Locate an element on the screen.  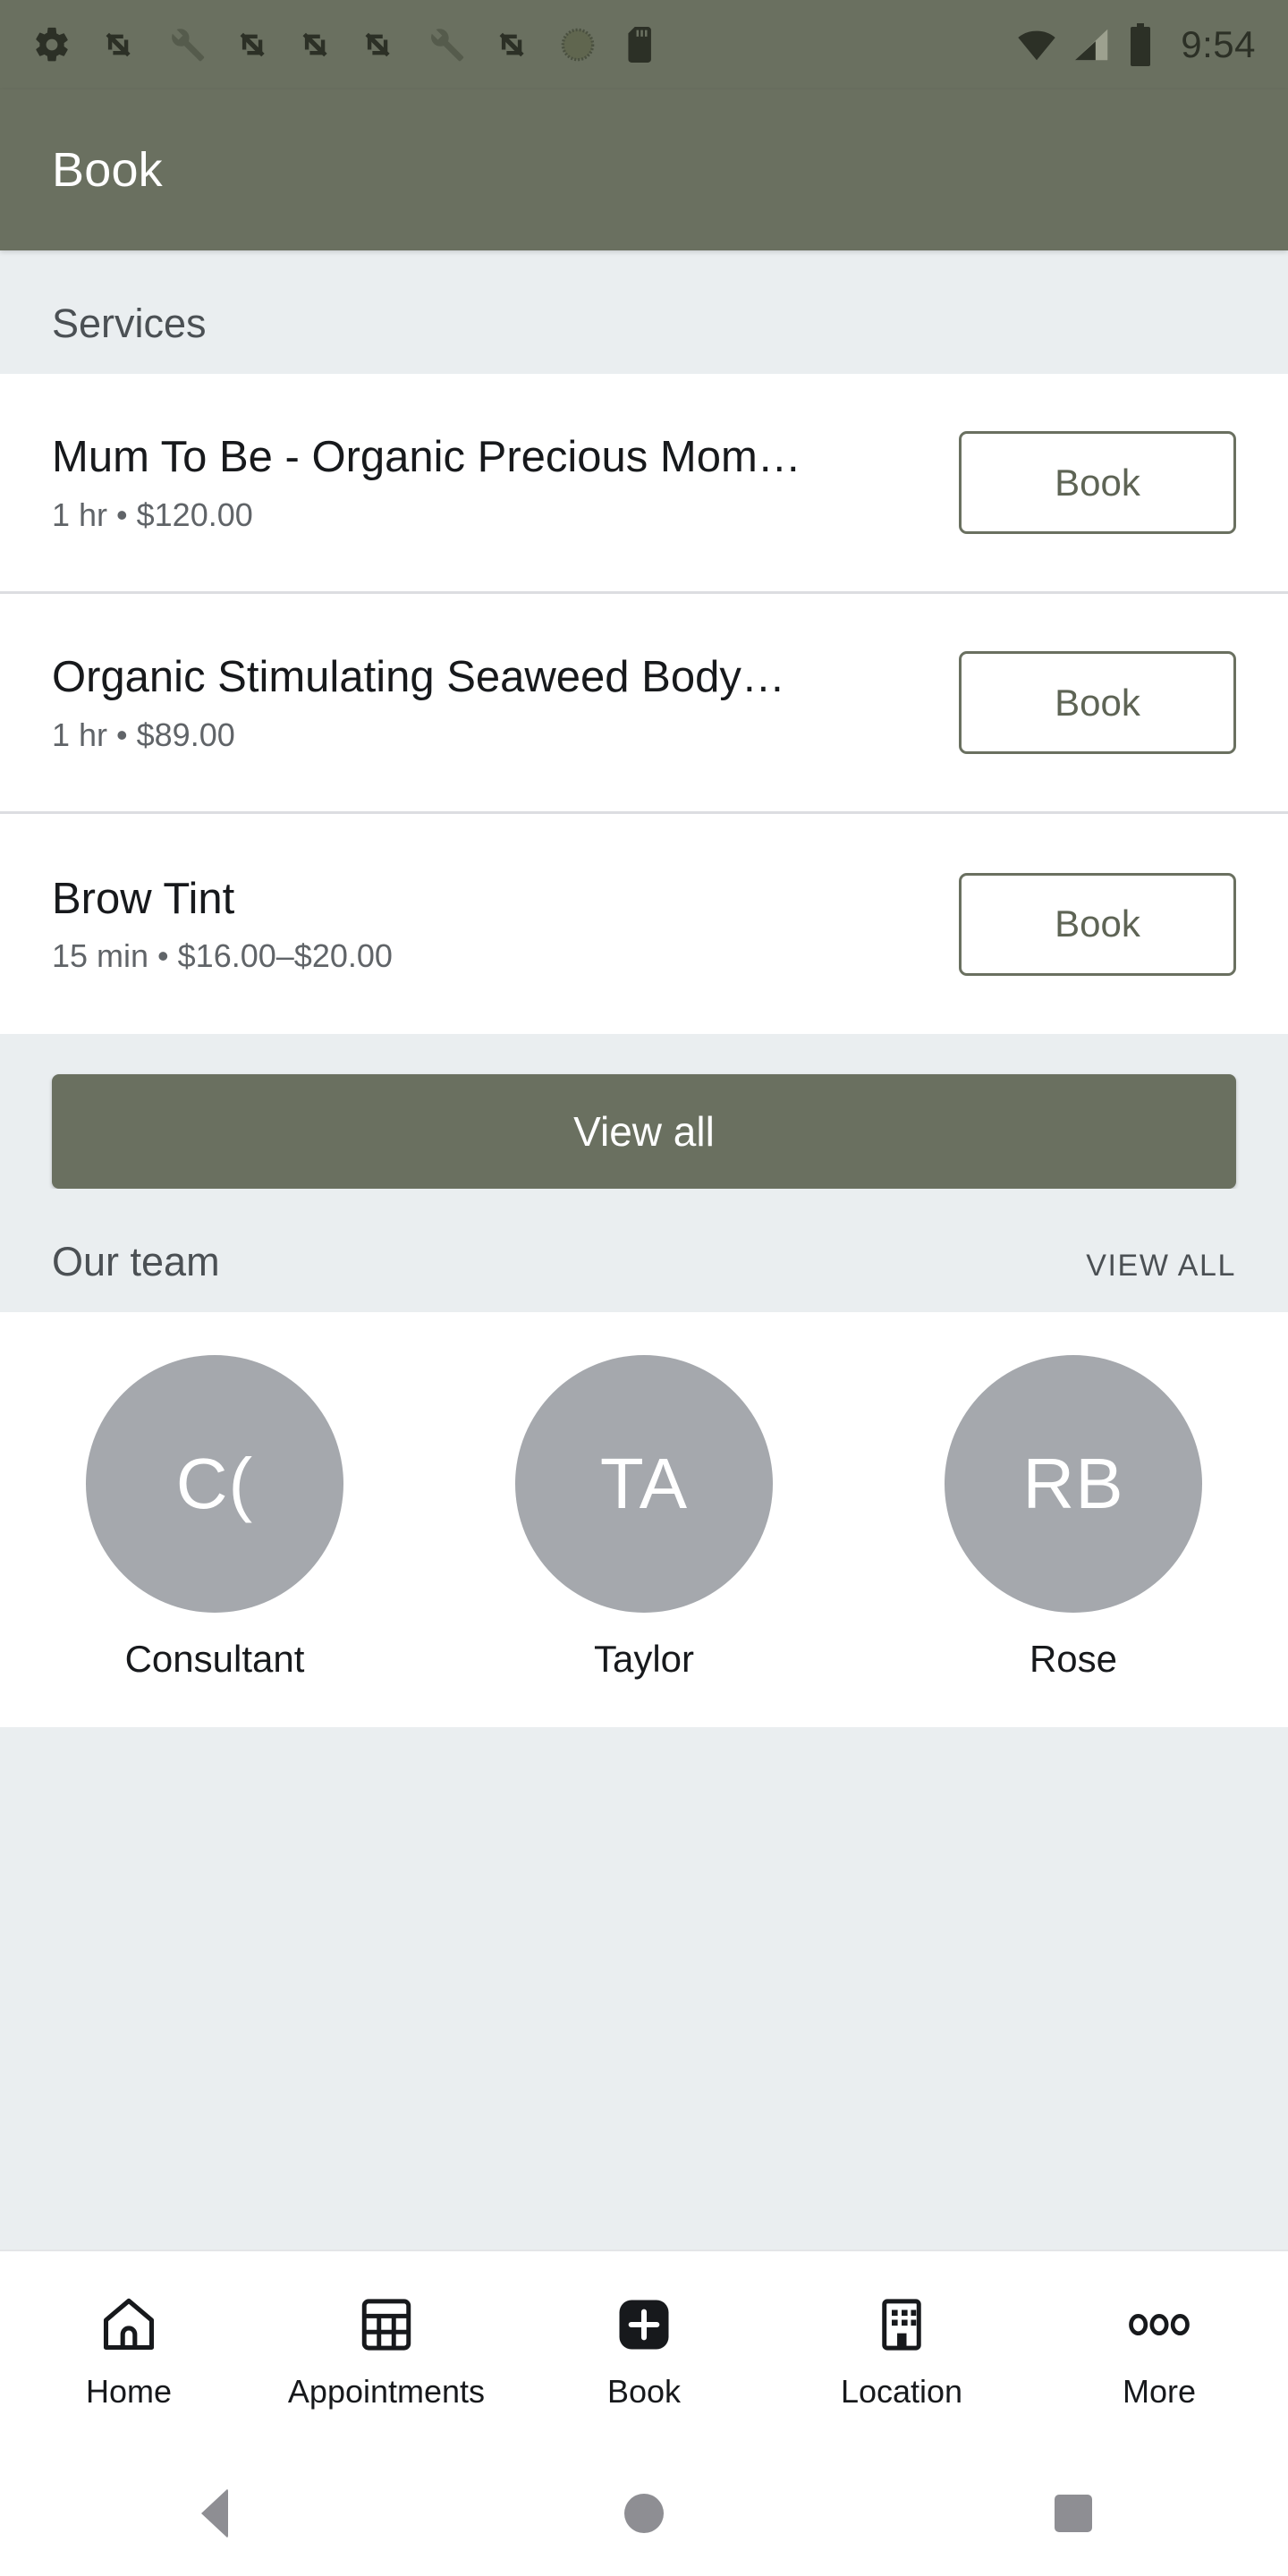
app-bar: Book is located at coordinates (644, 169).